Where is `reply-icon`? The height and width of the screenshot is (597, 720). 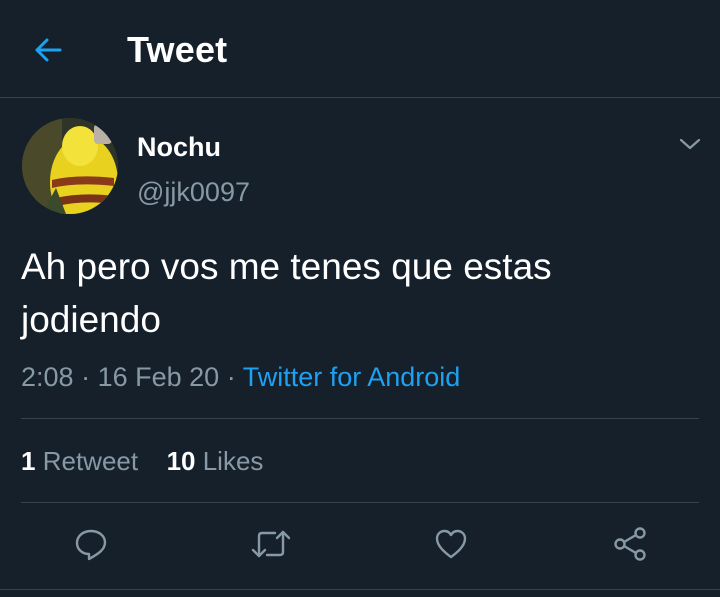
reply-icon is located at coordinates (91, 545).